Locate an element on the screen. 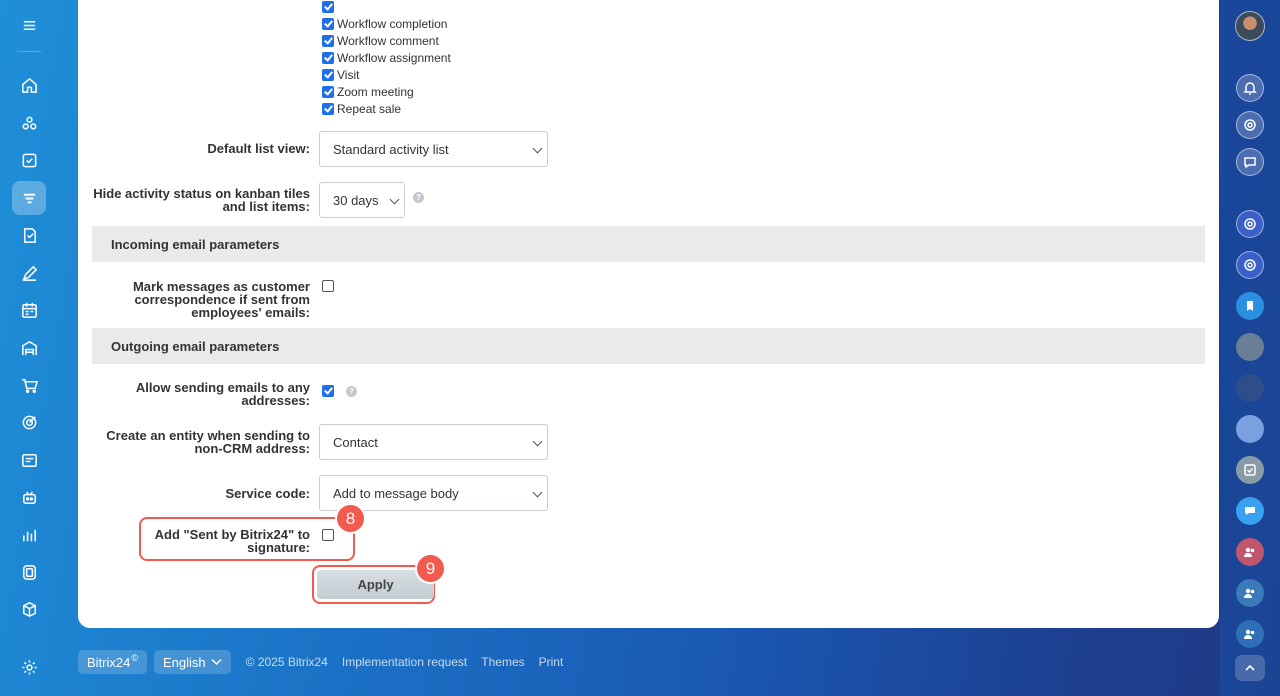  implementation-request-link: Implementation request is located at coordinates (404, 662).